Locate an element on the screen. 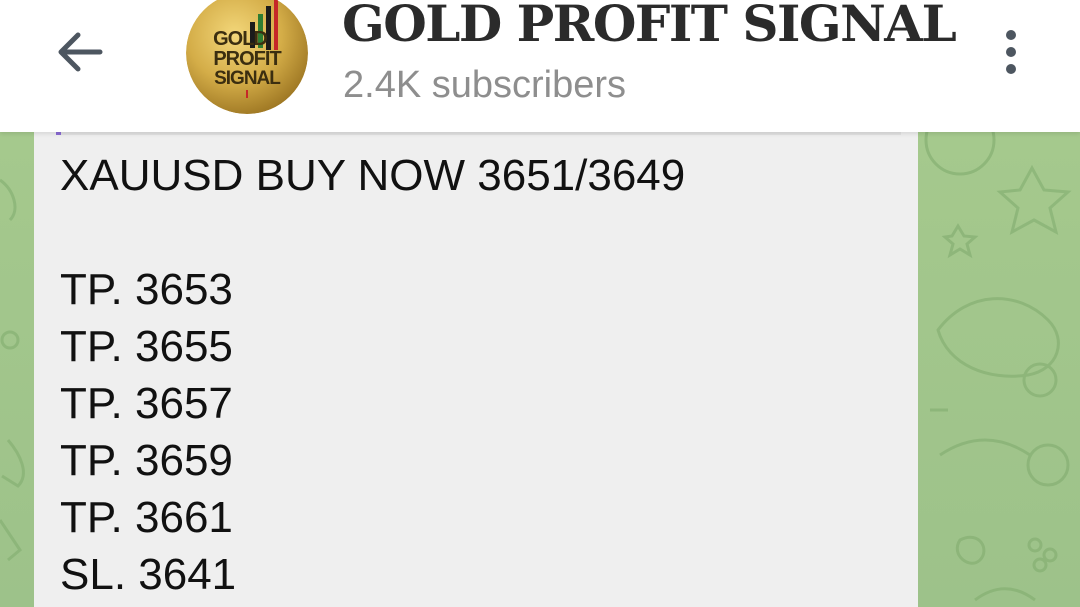 This screenshot has width=1080, height=607. message-line-sl: SL. 3641 is located at coordinates (148, 574).